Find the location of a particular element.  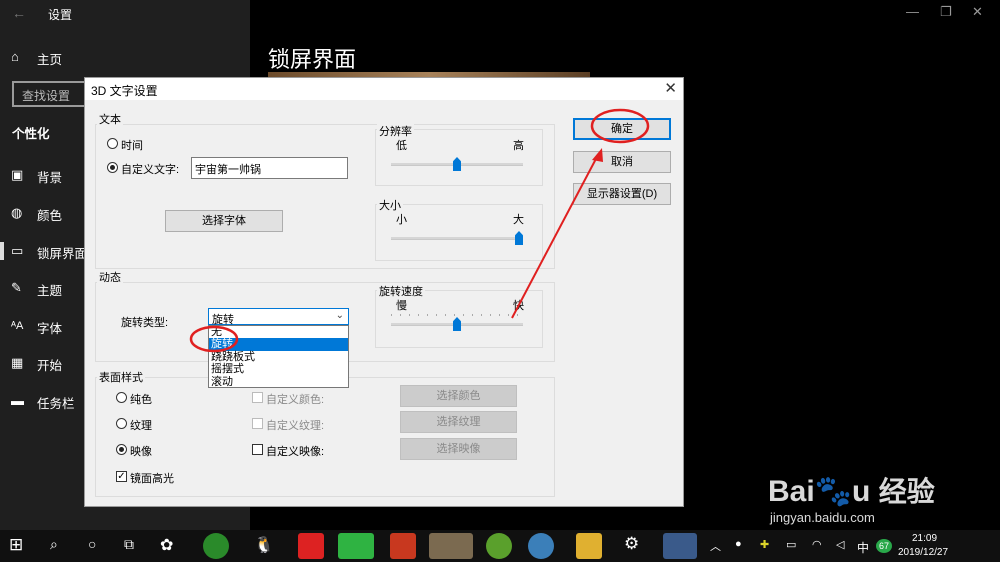

watermark-logo: Bai🐾u 经验 is located at coordinates (851, 490).